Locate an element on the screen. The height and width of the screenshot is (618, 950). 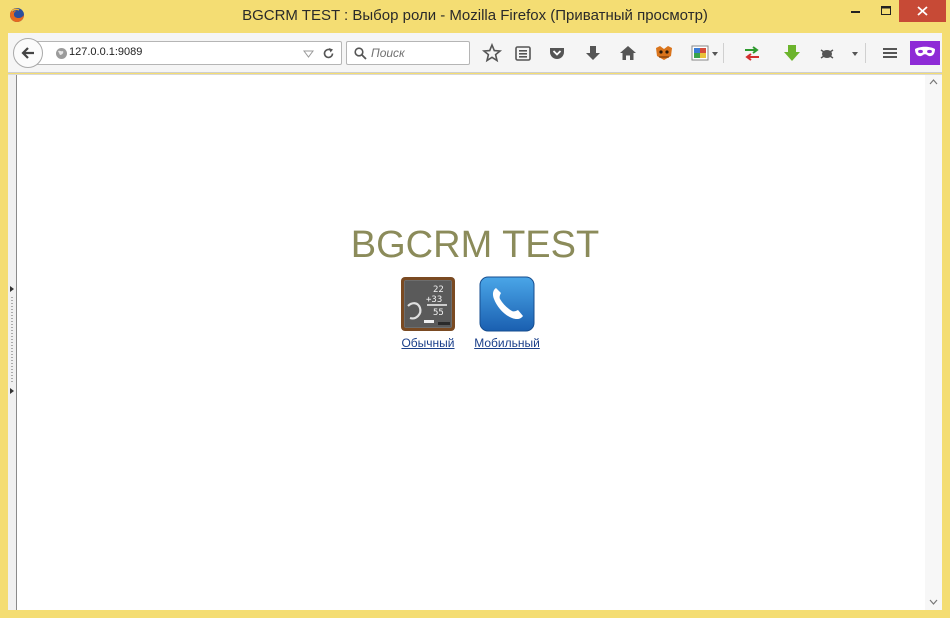
pocket-icon is located at coordinates (557, 53).